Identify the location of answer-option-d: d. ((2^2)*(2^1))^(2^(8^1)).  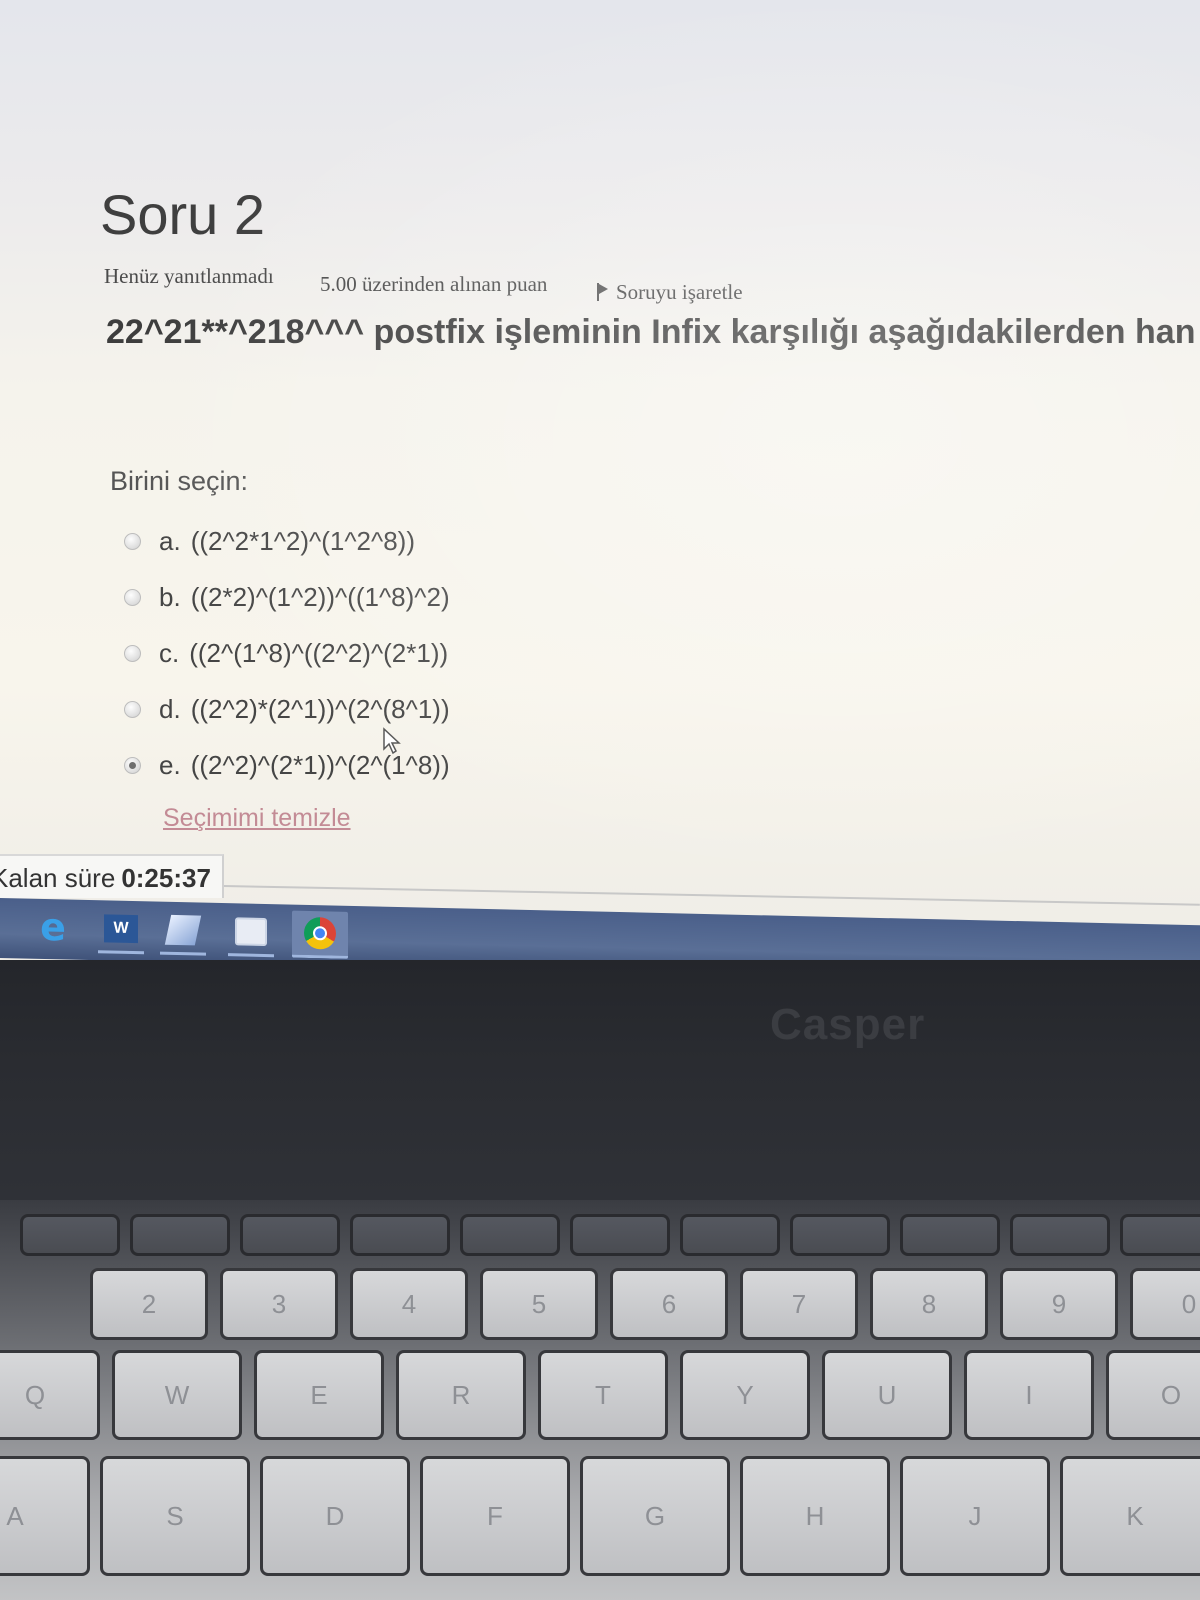
(460, 709).